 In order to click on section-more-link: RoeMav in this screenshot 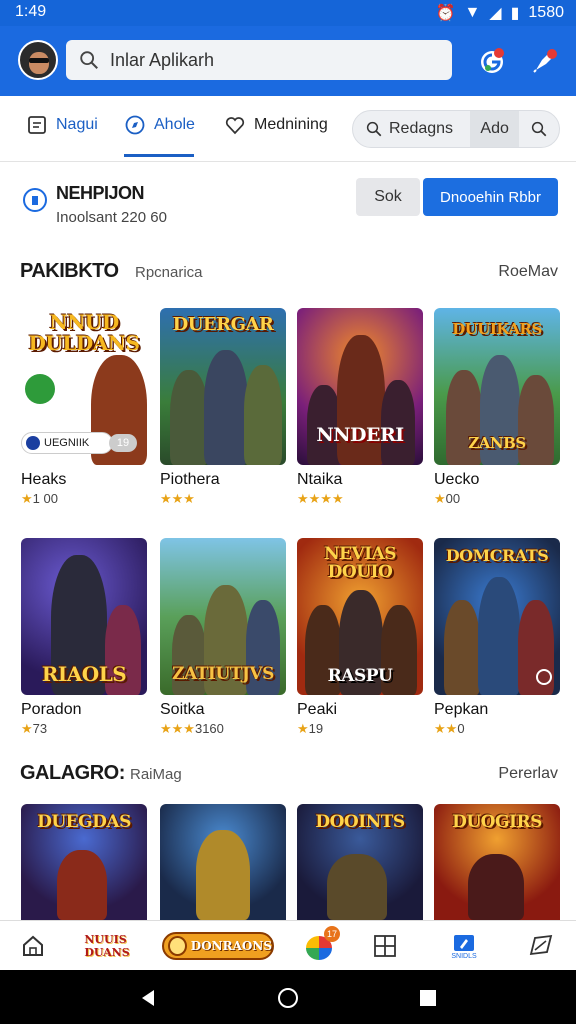, I will do `click(528, 272)`.